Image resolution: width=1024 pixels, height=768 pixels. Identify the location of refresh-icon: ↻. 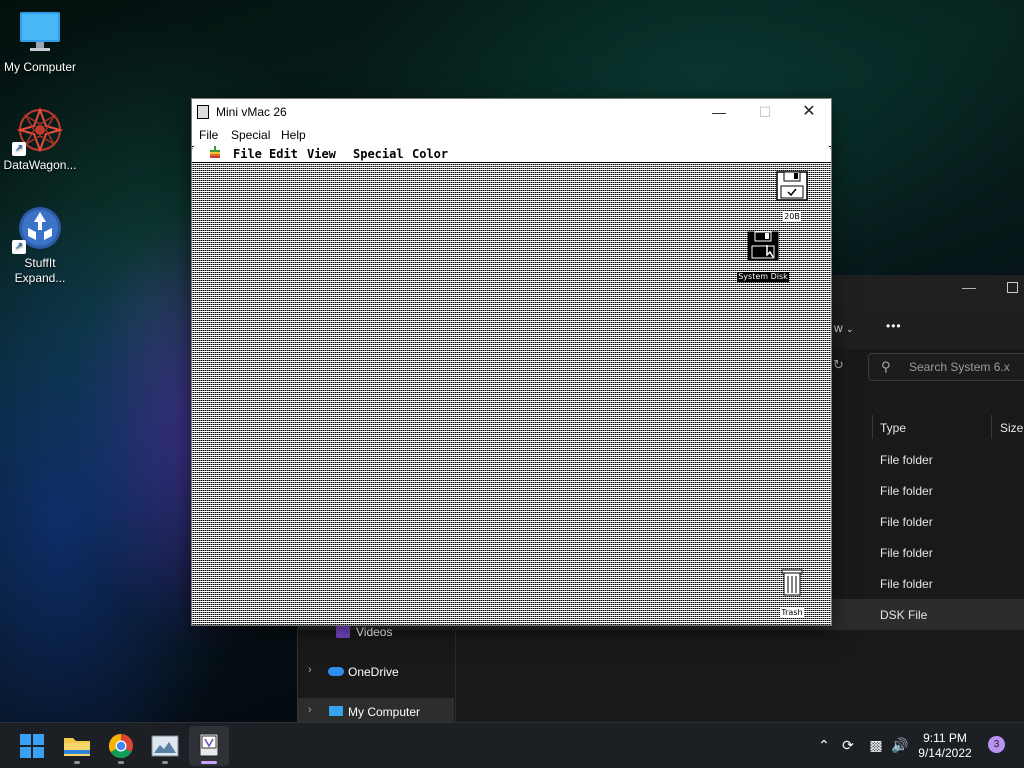
(838, 365).